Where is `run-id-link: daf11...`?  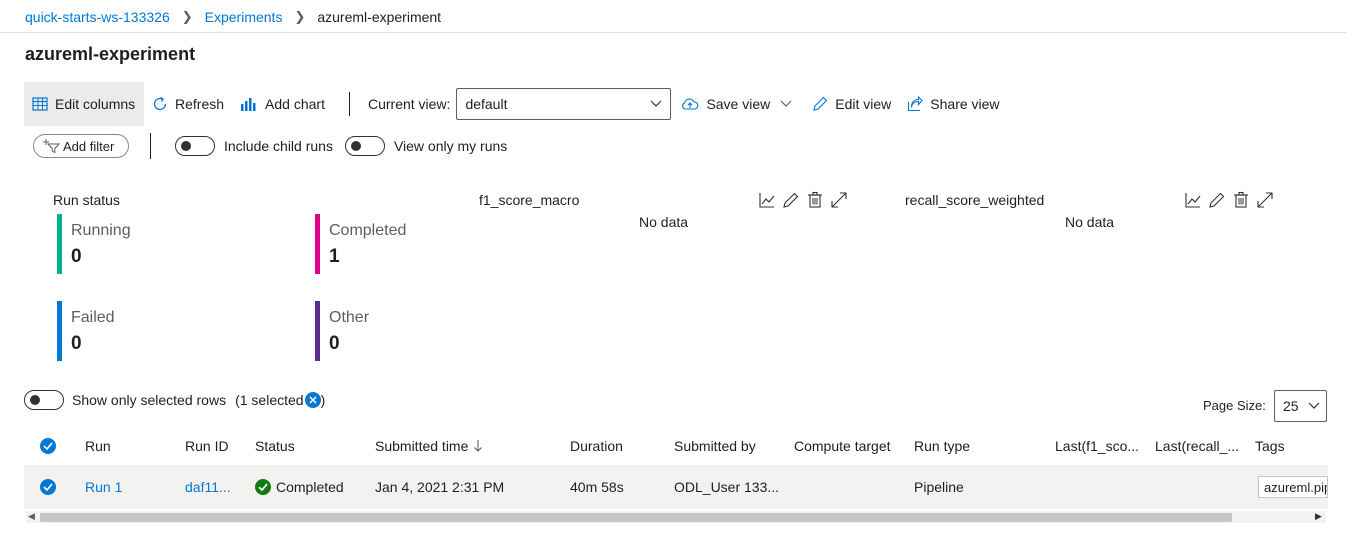 run-id-link: daf11... is located at coordinates (208, 487).